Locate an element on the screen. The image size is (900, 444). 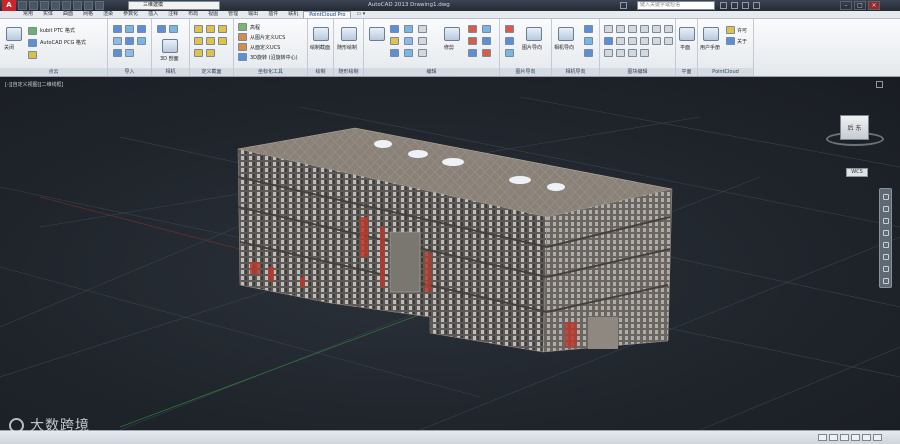
3d-rotate-label: 3D旋转 (沿旋转中心) is located at coordinates (274, 57).